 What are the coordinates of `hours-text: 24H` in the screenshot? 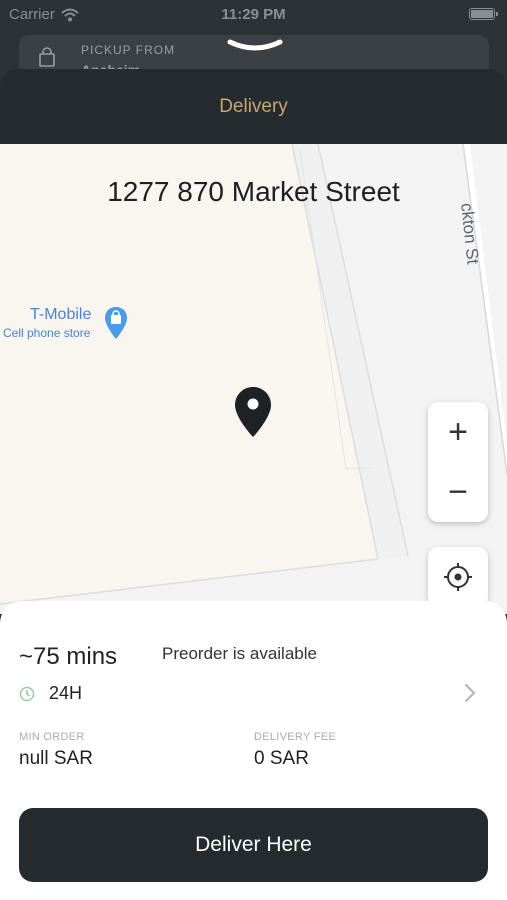 It's located at (66, 693).